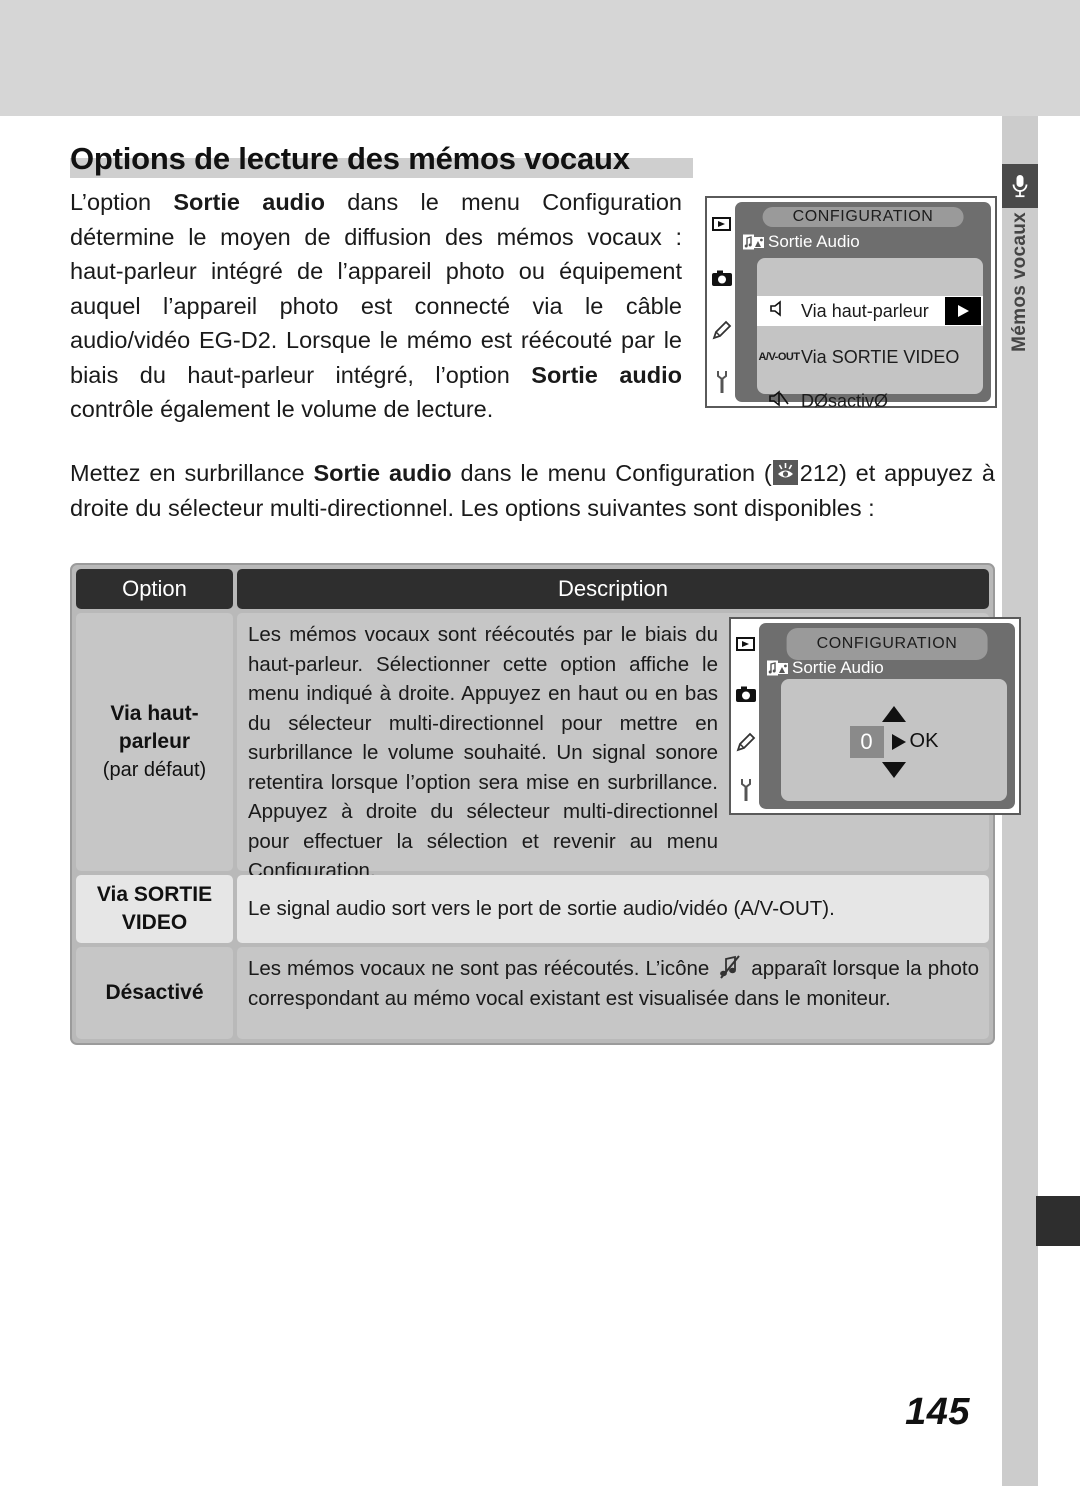 Image resolution: width=1080 pixels, height=1486 pixels. I want to click on lcd-option-label: DØsactivØ, so click(845, 400).